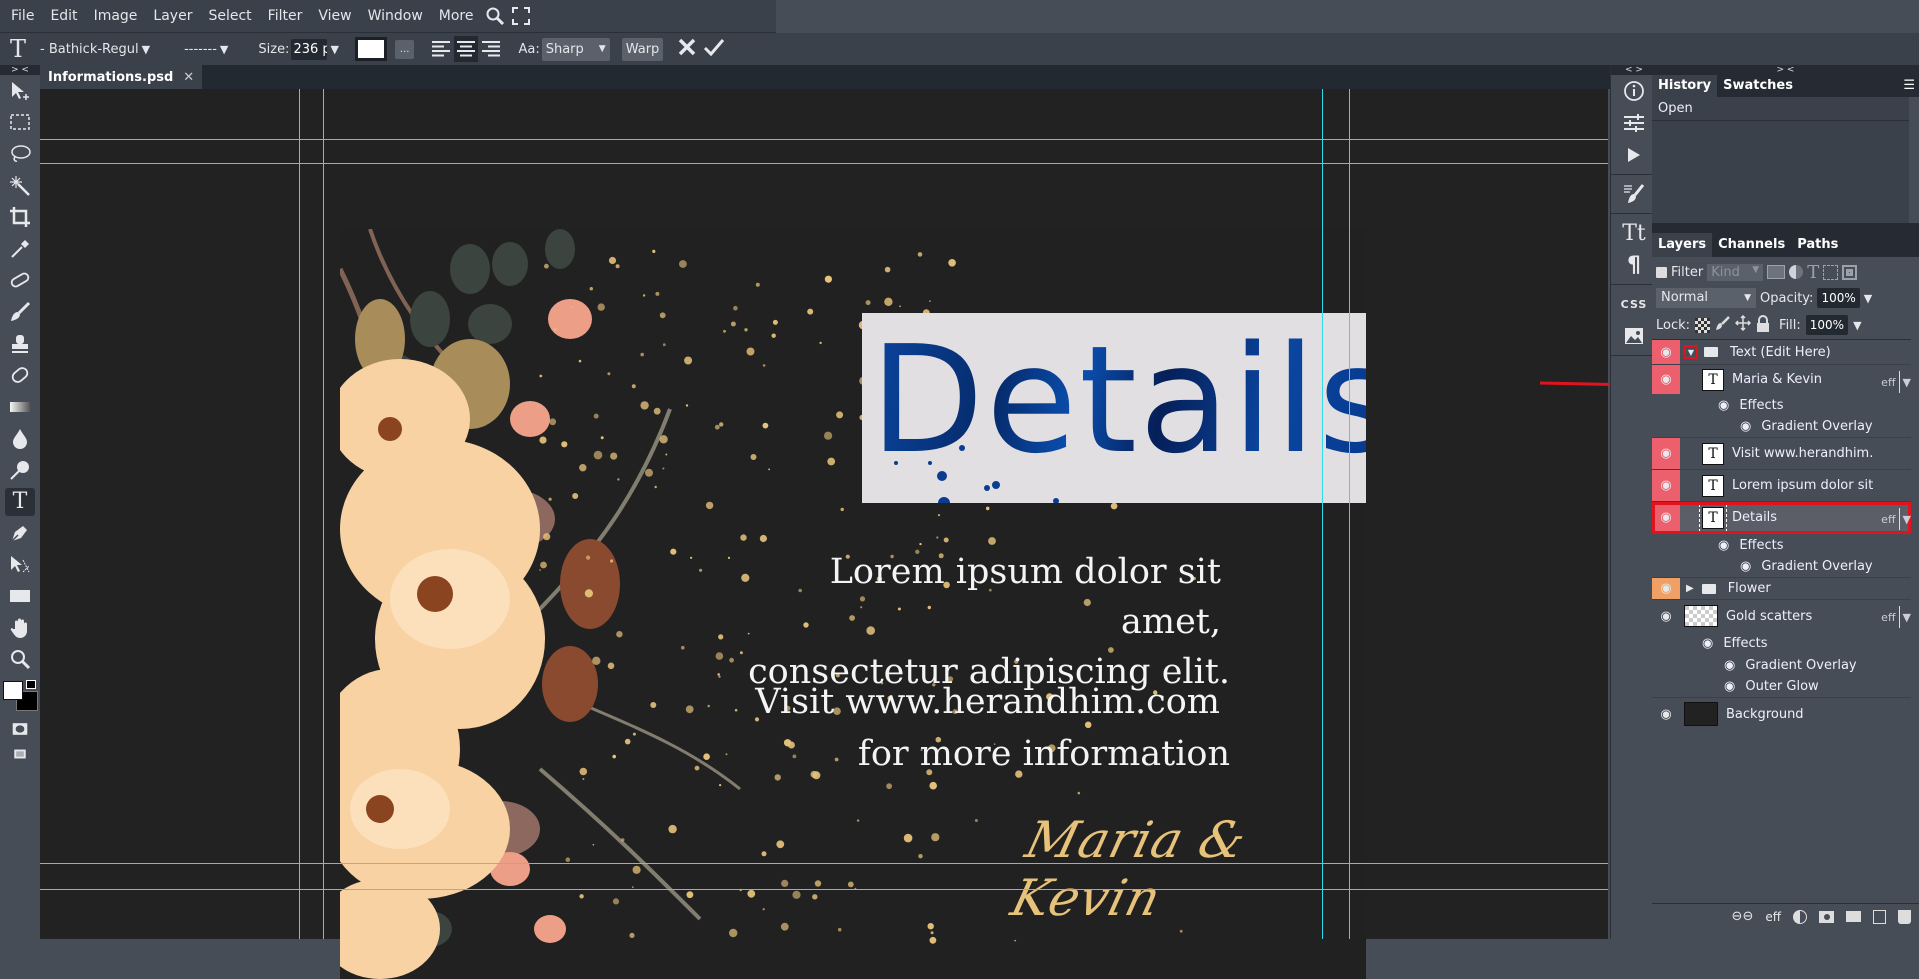 The image size is (1919, 979). What do you see at coordinates (20, 754) in the screenshot?
I see `screen-mode-button` at bounding box center [20, 754].